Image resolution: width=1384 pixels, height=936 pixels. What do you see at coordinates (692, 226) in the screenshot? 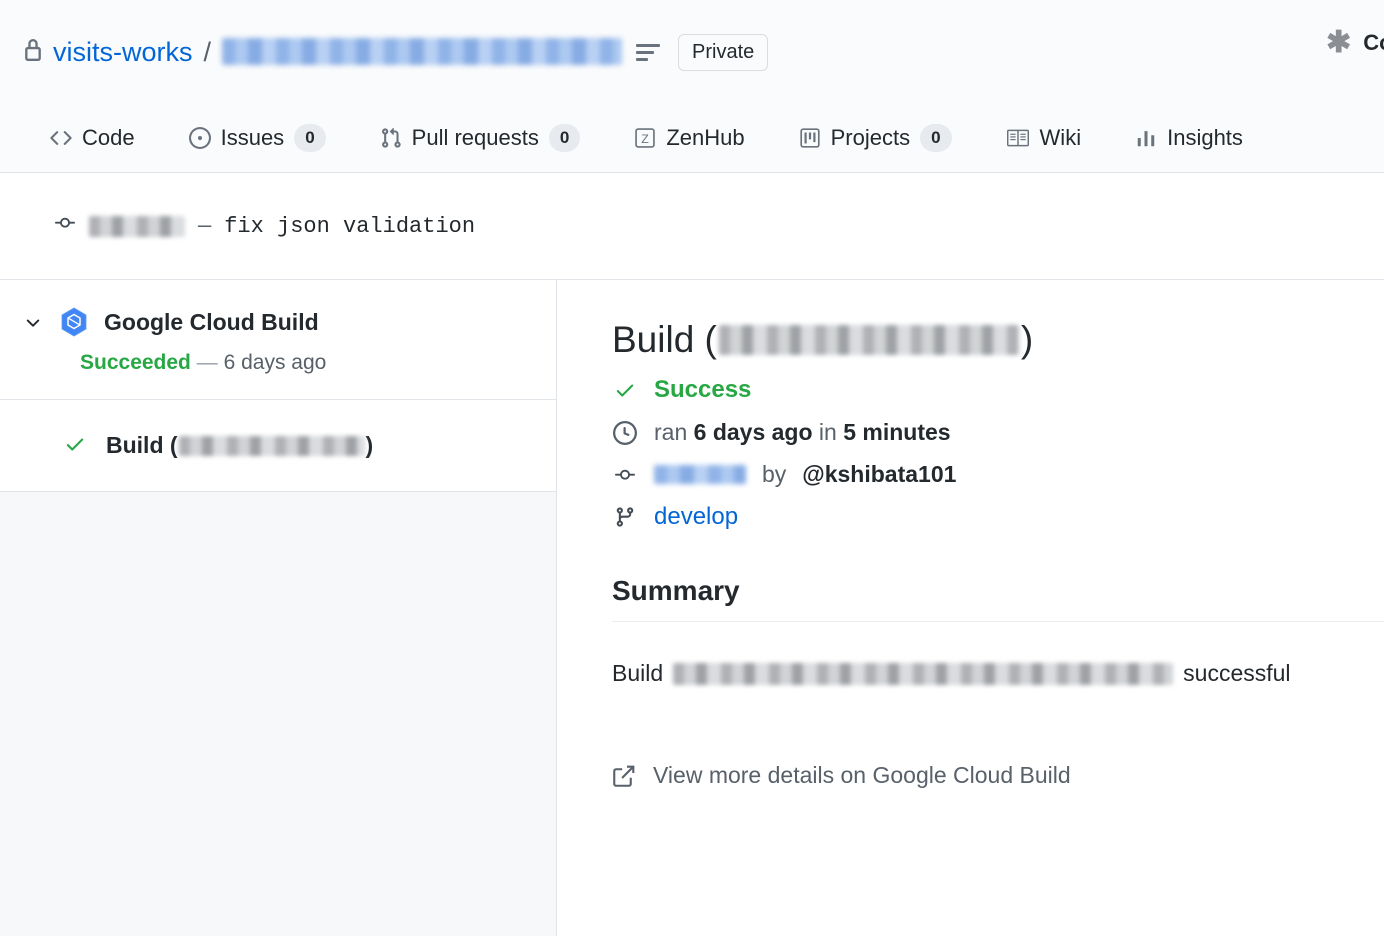
I see `commit-bar: — fix json validation` at bounding box center [692, 226].